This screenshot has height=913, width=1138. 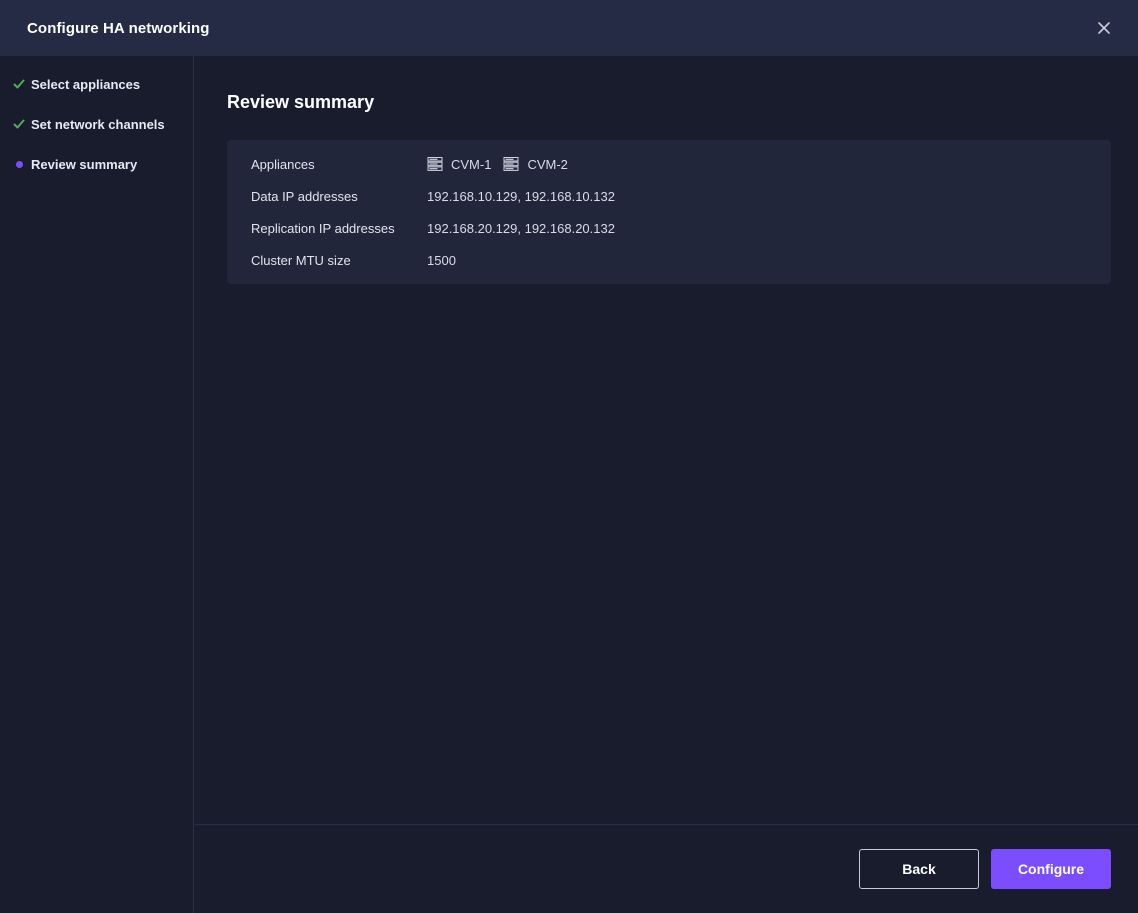 What do you see at coordinates (353, 260) in the screenshot?
I see `summary-row-mtu: Cluster MTU size 1500` at bounding box center [353, 260].